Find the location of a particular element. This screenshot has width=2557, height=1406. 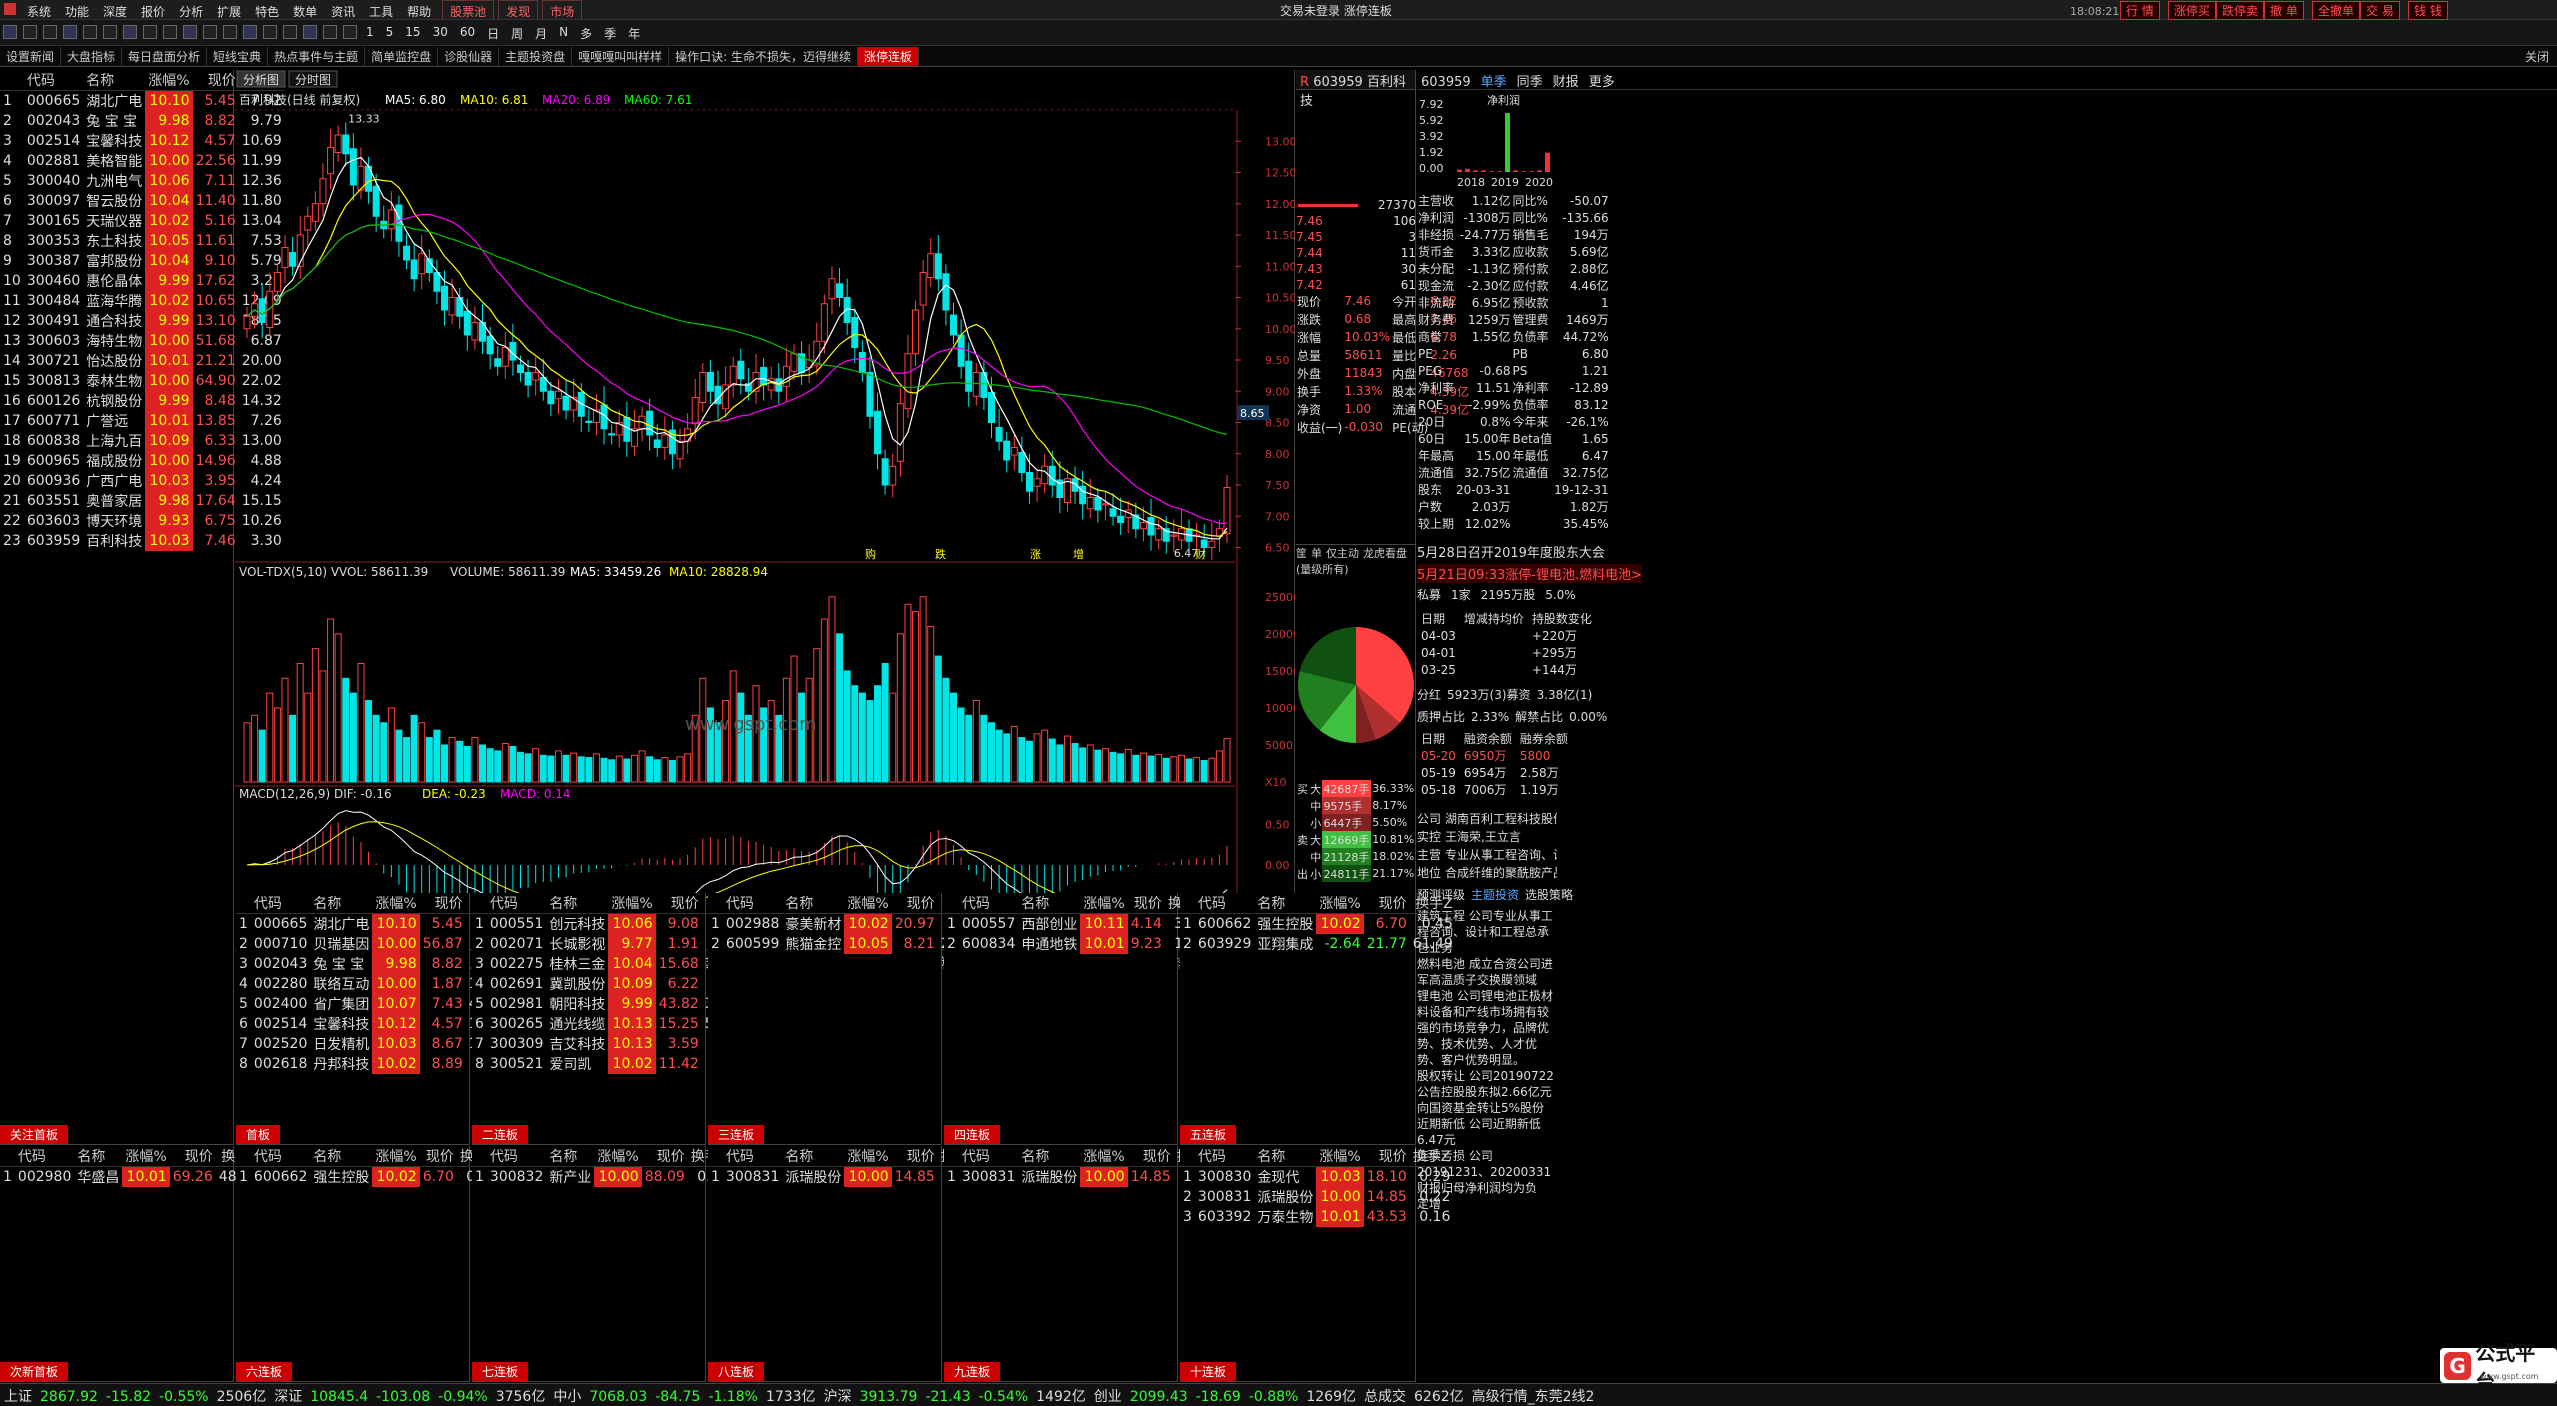

period-button: 周 is located at coordinates (517, 33).